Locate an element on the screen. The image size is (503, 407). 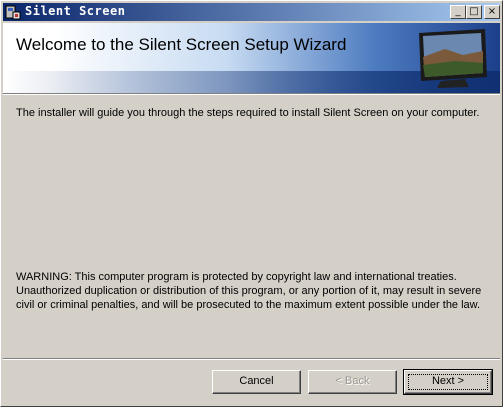
cancel-label: Cancel is located at coordinates (256, 381).